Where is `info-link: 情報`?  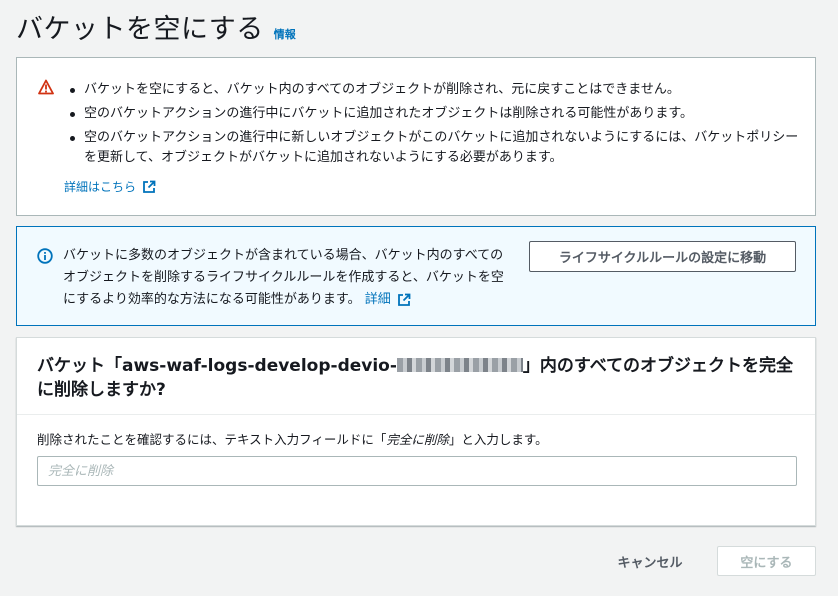 info-link: 情報 is located at coordinates (285, 34).